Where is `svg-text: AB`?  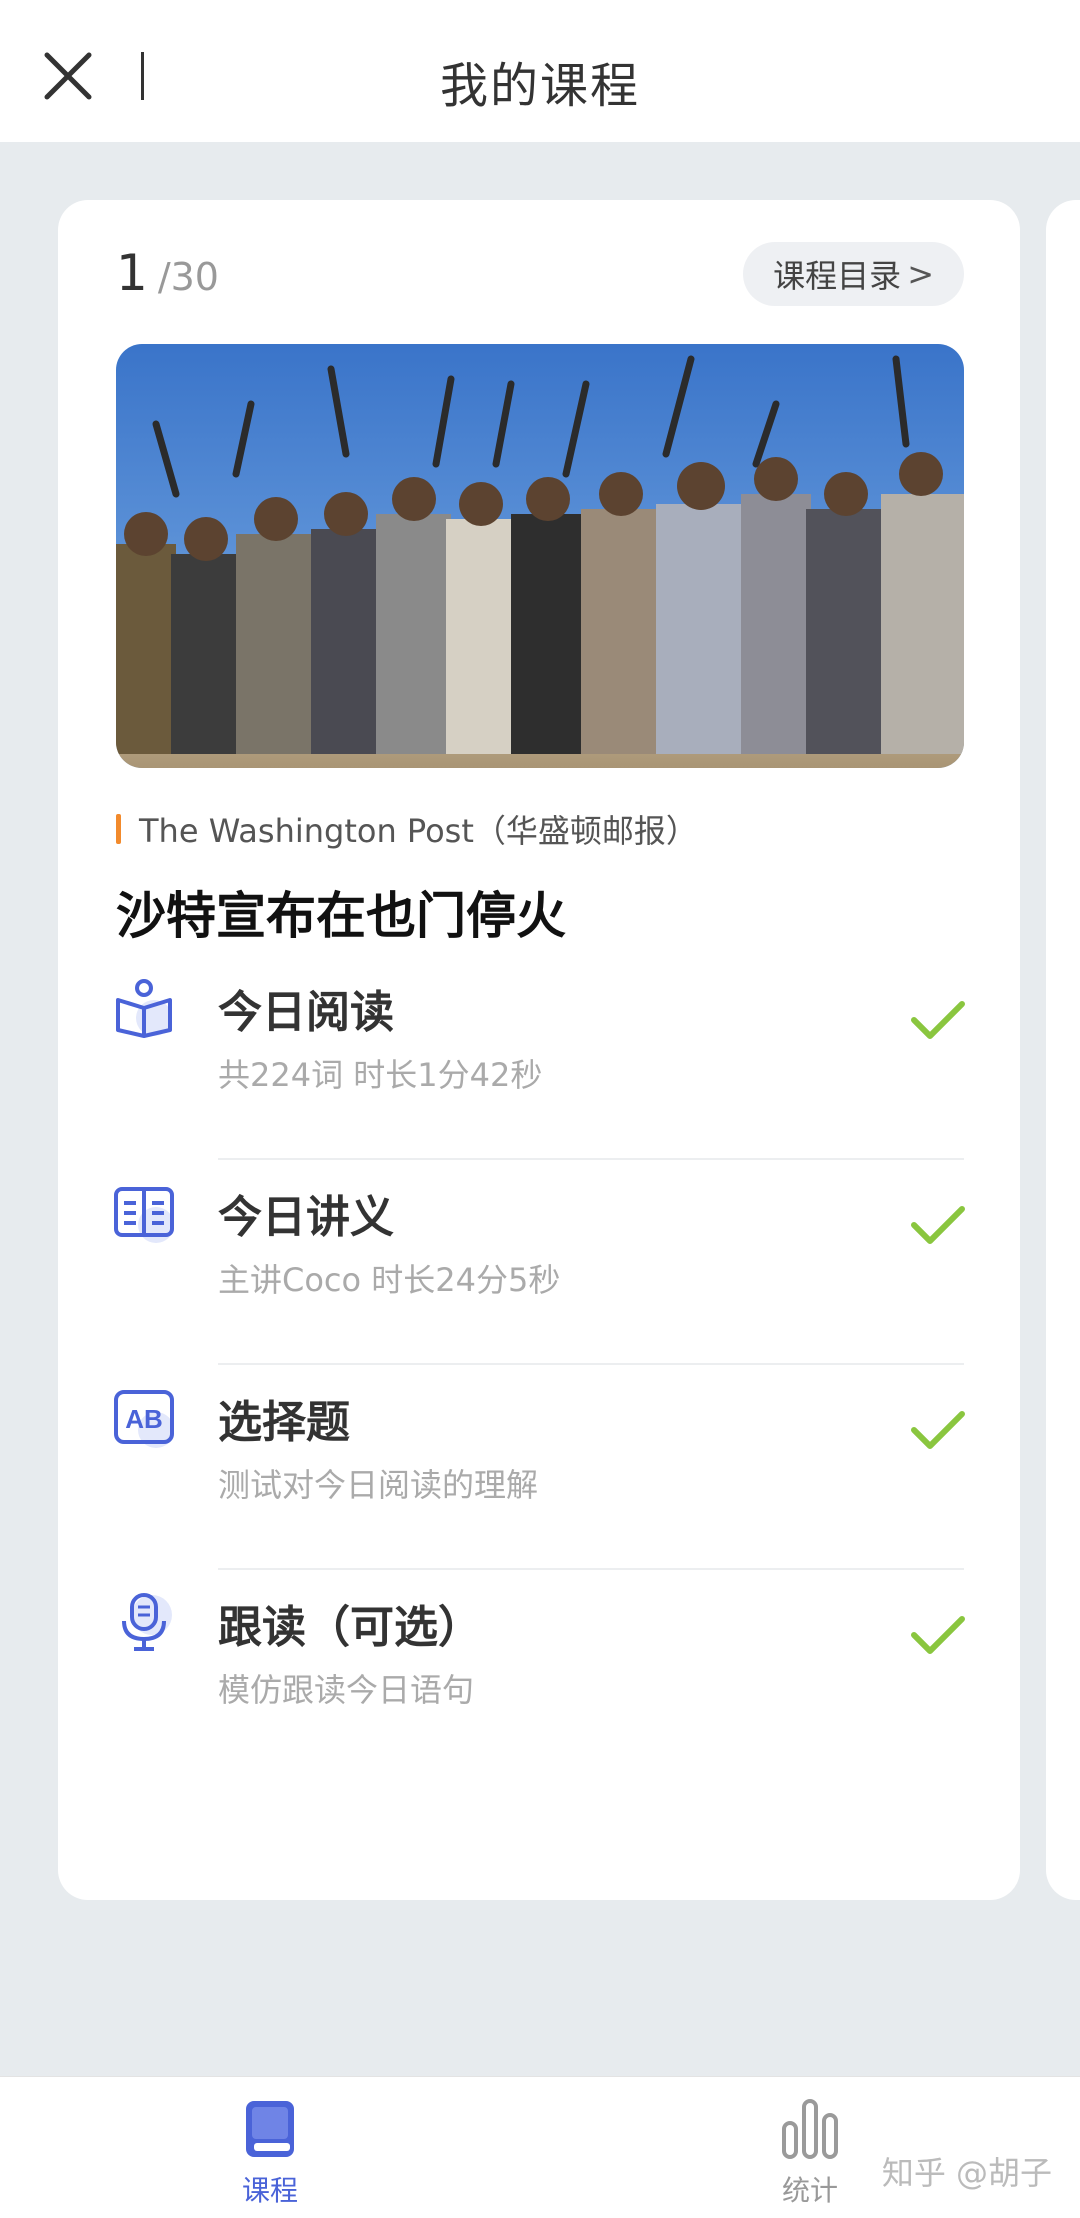
svg-text: AB is located at coordinates (144, 1419).